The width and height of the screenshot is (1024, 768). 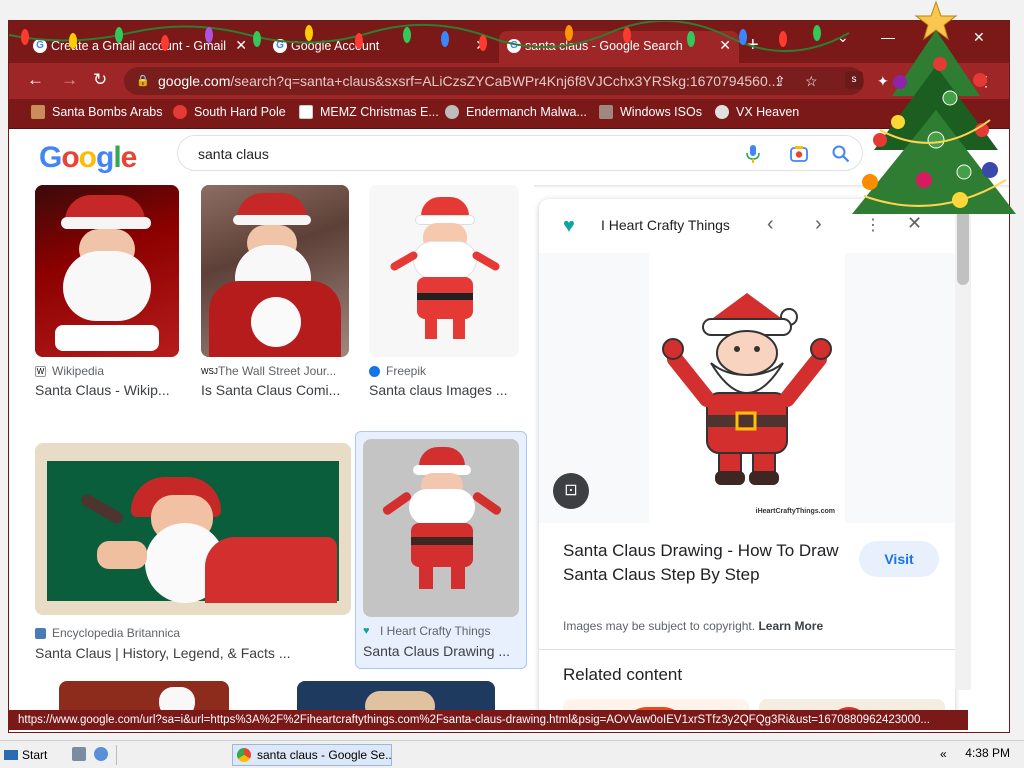 What do you see at coordinates (943, 754) in the screenshot?
I see `tray-expand-icon: «` at bounding box center [943, 754].